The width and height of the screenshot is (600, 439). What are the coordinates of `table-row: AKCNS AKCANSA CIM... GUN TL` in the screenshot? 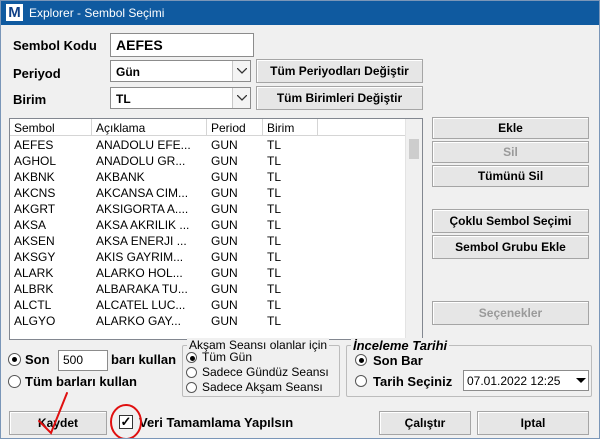 It's located at (208, 193).